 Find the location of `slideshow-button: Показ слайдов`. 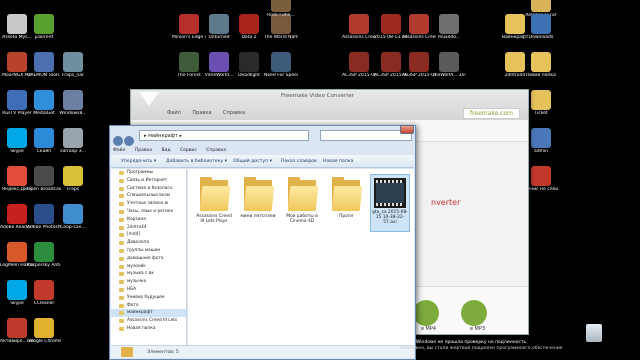

slideshow-button: Показ слайдов is located at coordinates (299, 161).